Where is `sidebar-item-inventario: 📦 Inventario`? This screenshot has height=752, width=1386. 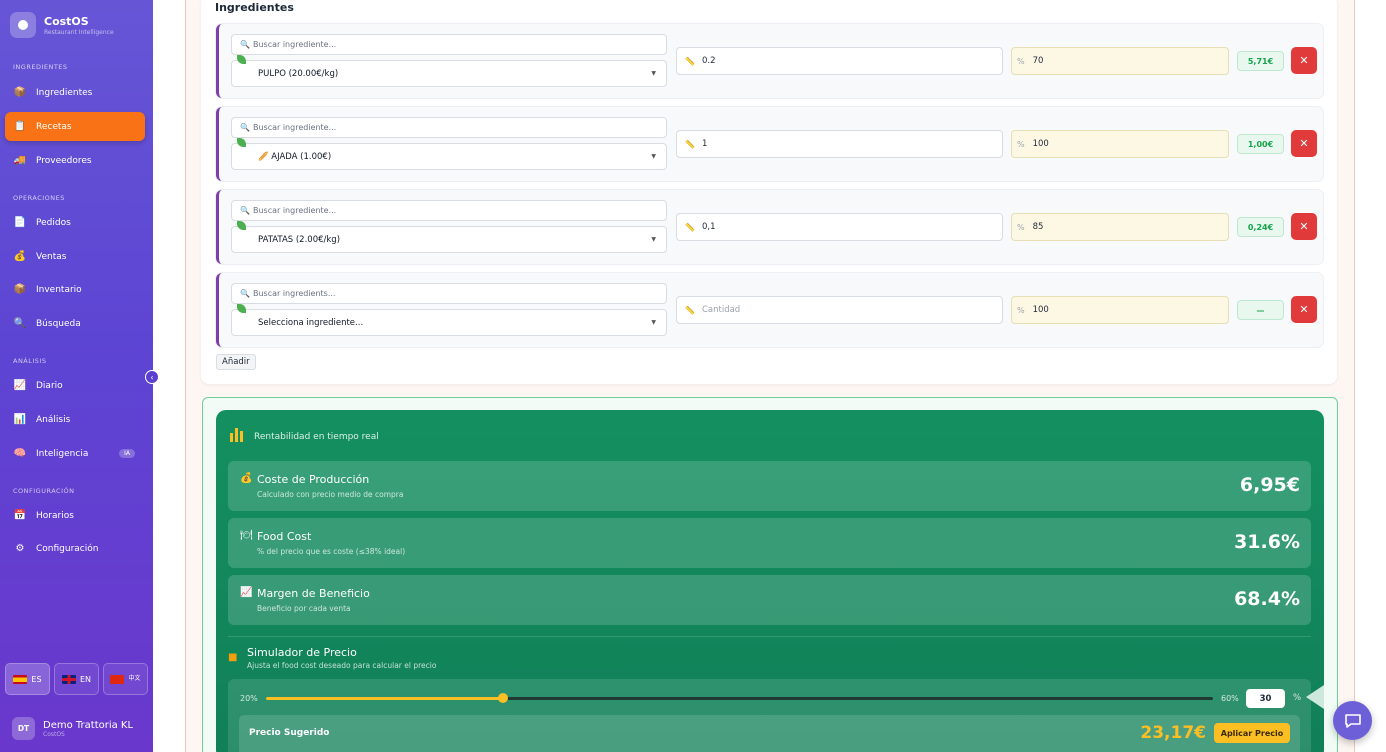 sidebar-item-inventario: 📦 Inventario is located at coordinates (75, 289).